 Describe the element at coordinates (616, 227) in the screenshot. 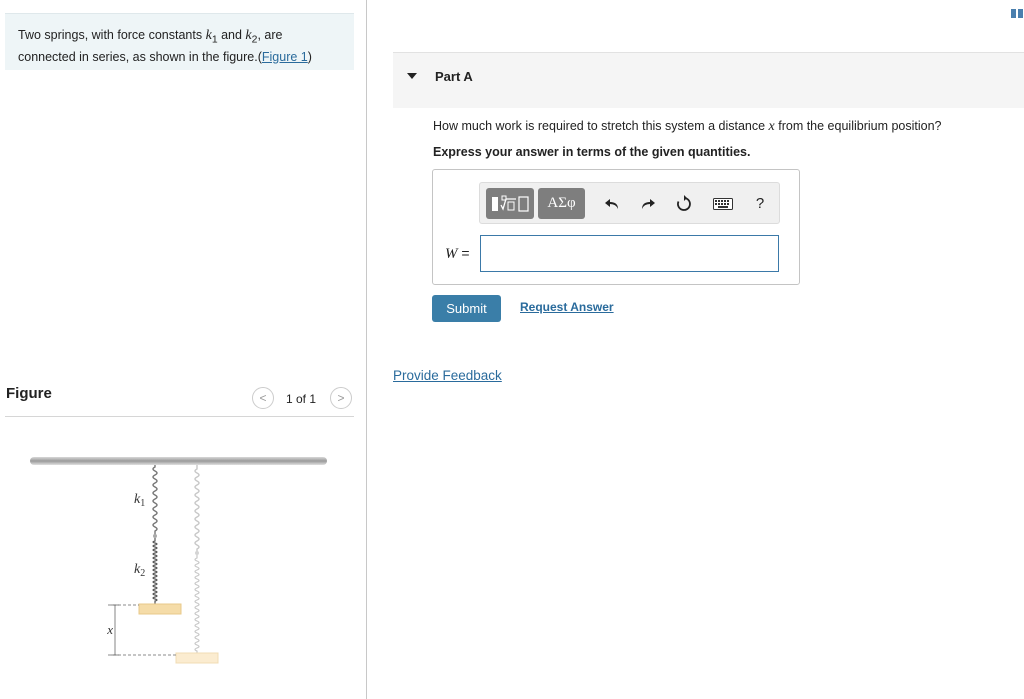

I see `answer-box: ΑΣφ ? W =` at that location.